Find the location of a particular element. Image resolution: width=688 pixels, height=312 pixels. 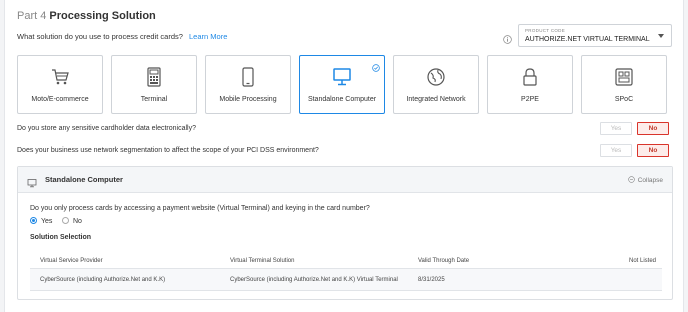

radio-unselected-icon is located at coordinates (65, 220).